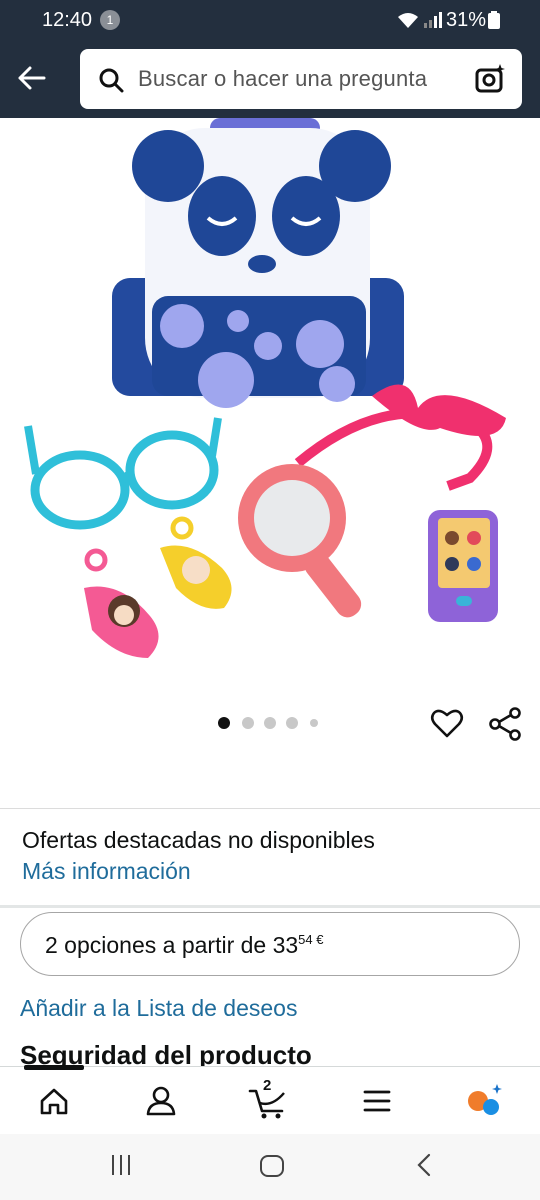 The height and width of the screenshot is (1200, 540). What do you see at coordinates (447, 724) in the screenshot?
I see `heart-icon` at bounding box center [447, 724].